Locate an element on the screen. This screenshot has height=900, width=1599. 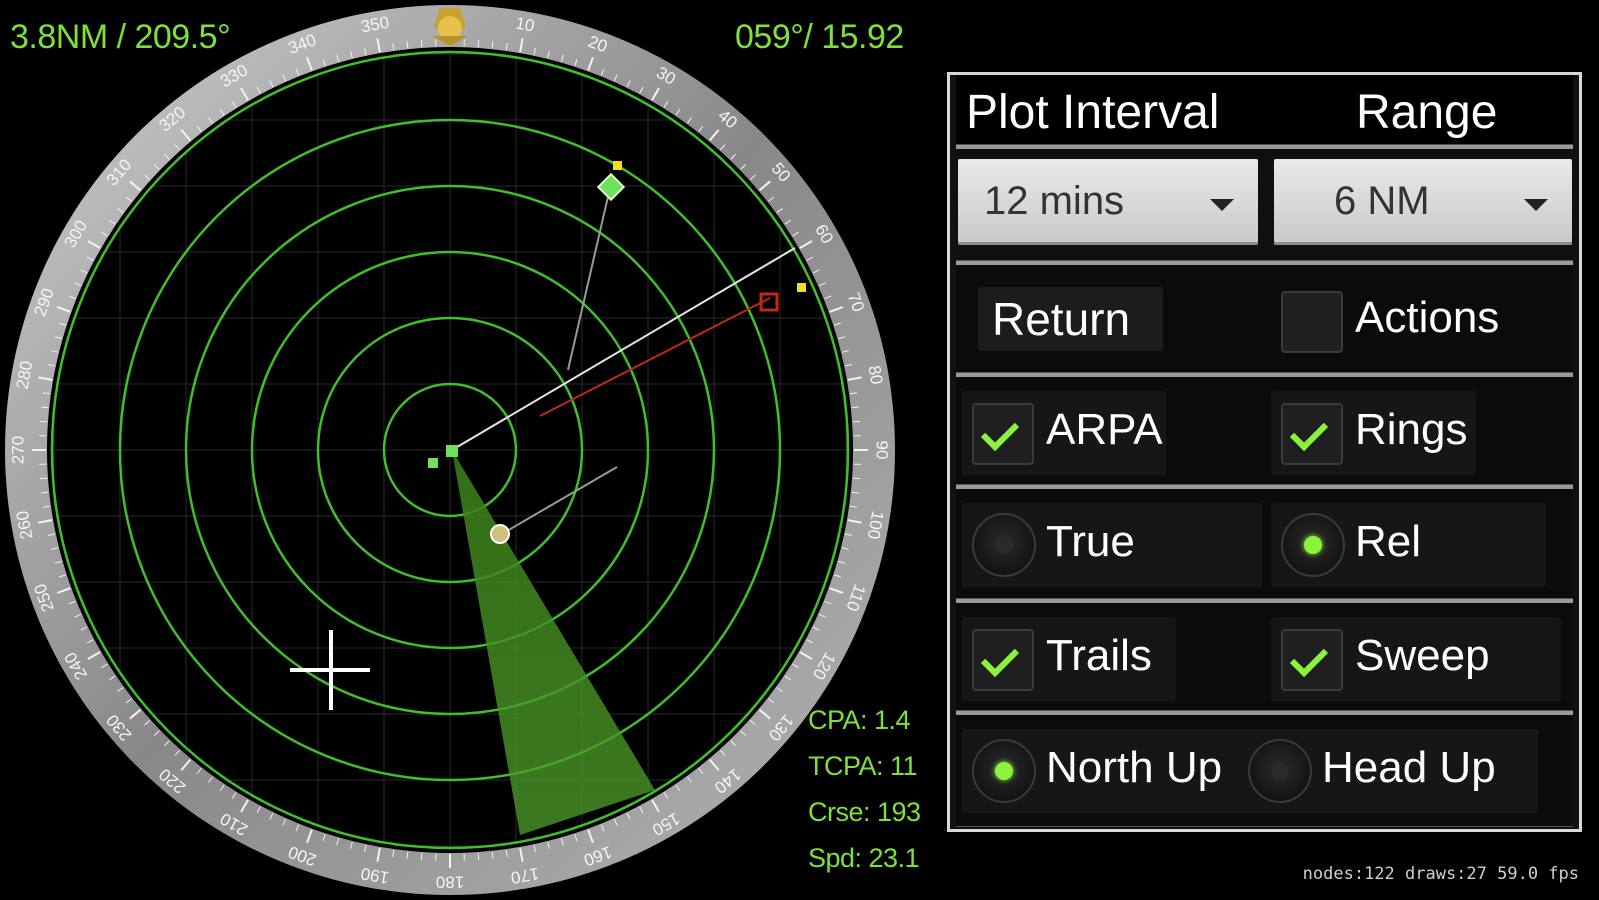
target-marker is located at coordinates (500, 534).